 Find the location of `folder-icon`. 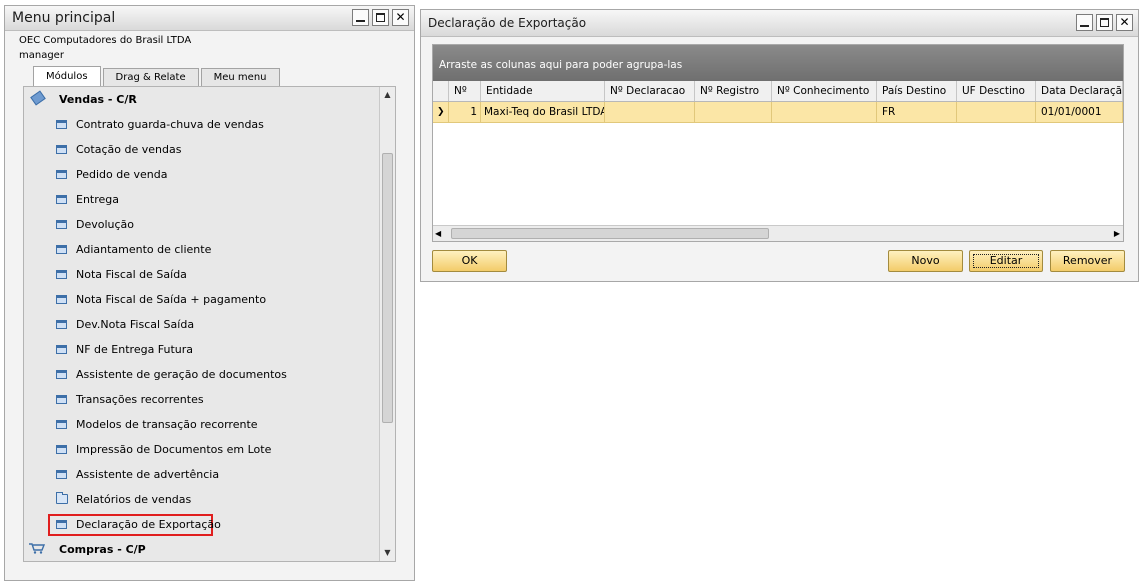

folder-icon is located at coordinates (62, 498).